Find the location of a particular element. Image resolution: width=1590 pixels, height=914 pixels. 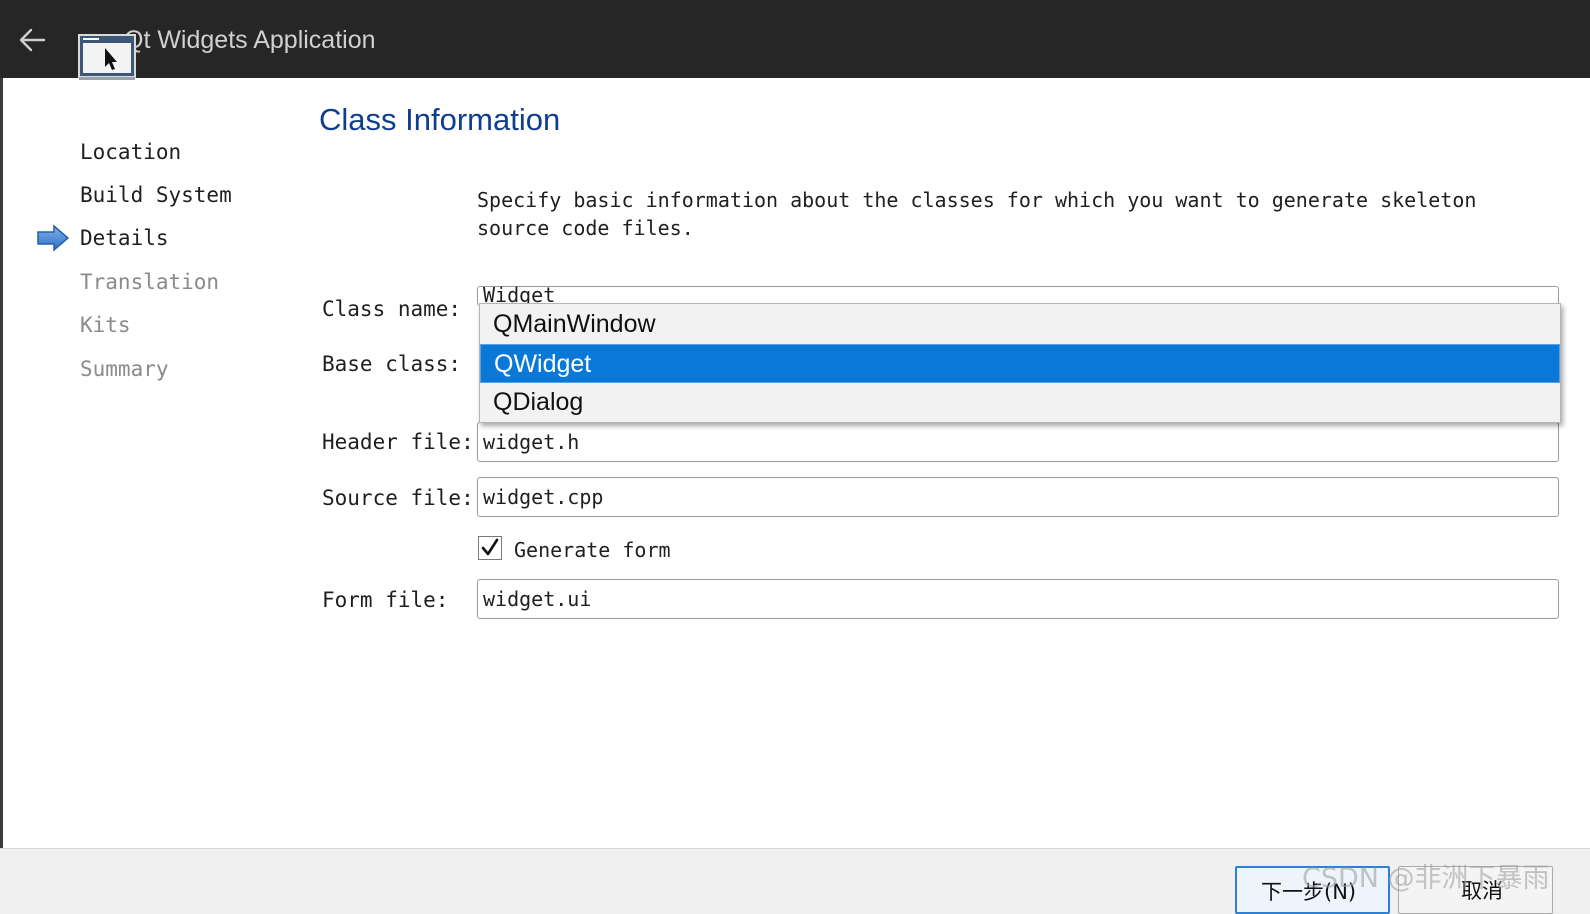

back-button is located at coordinates (32, 40).